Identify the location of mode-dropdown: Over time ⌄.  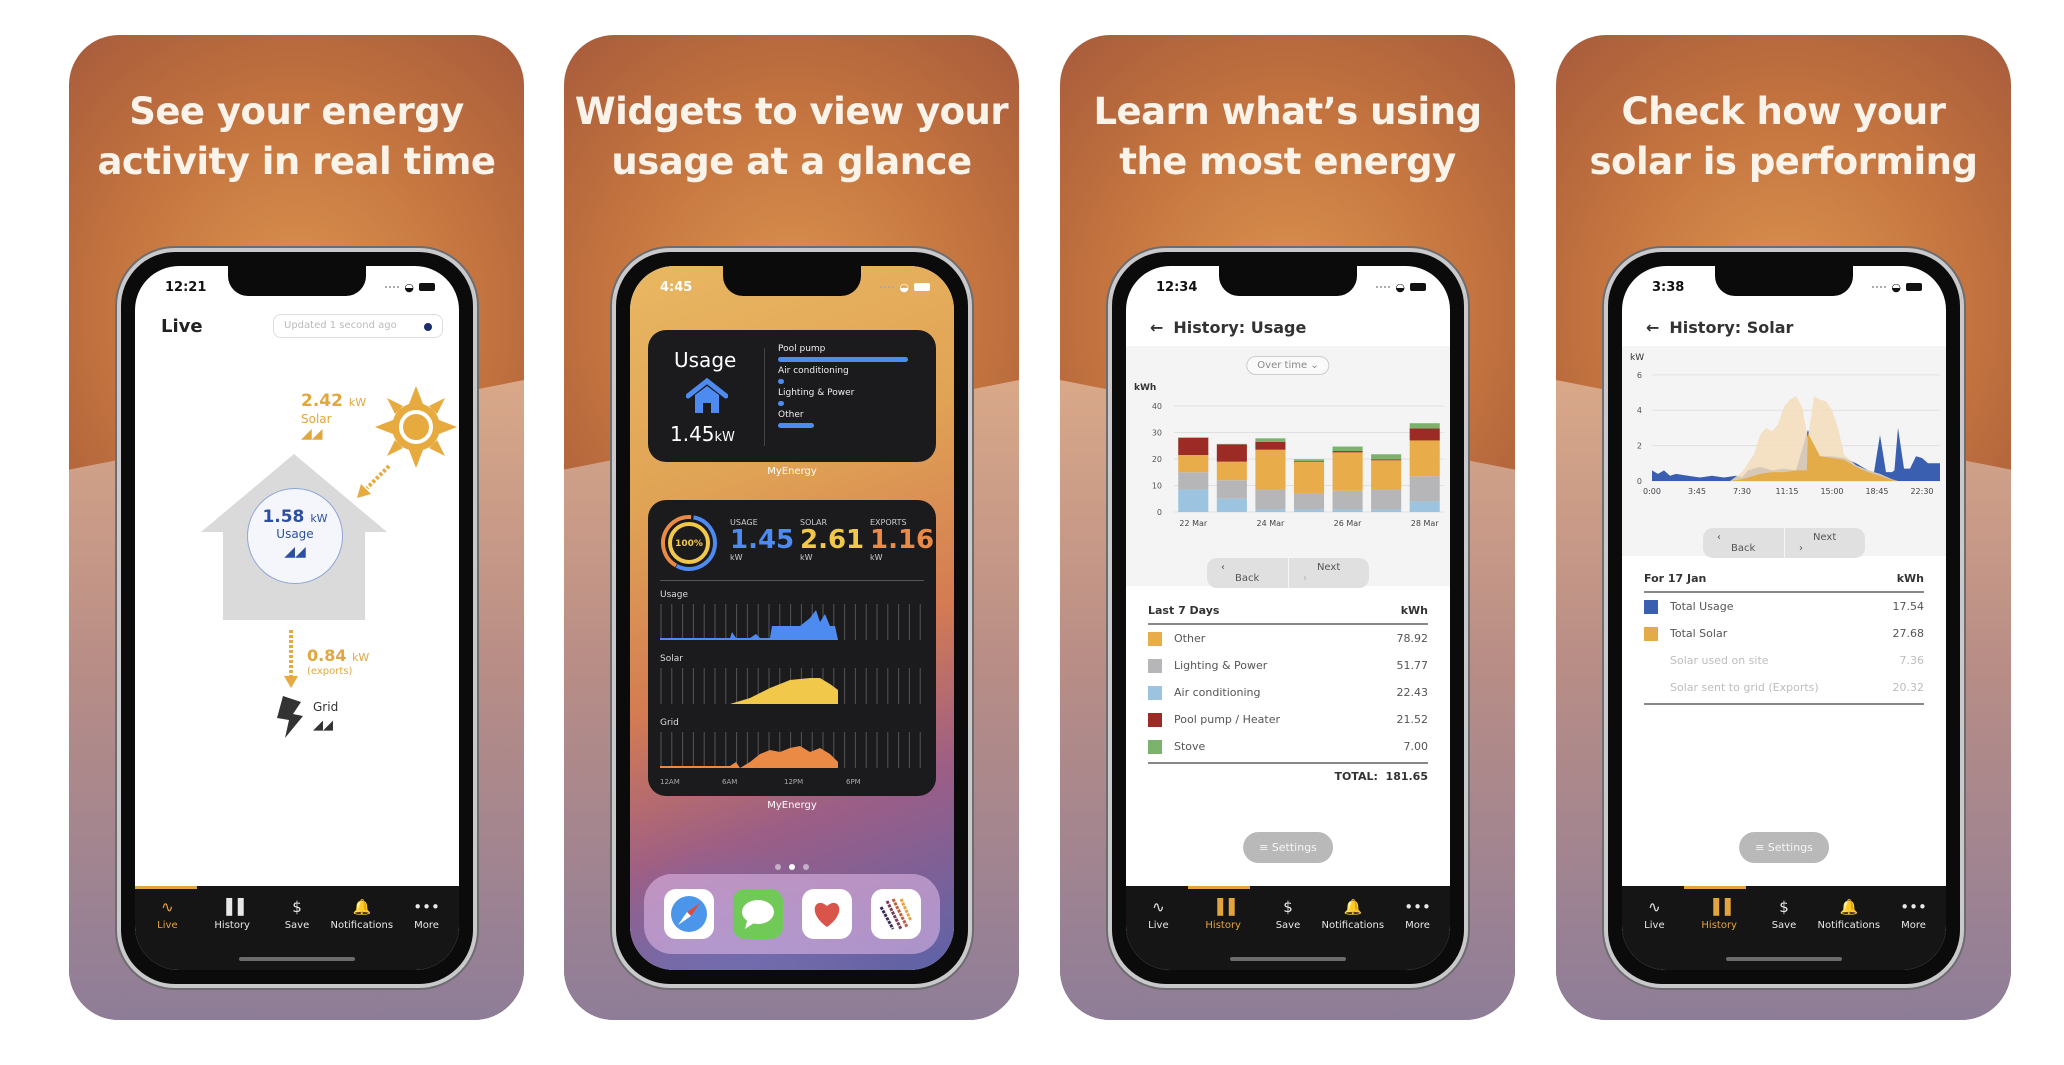
(1288, 365).